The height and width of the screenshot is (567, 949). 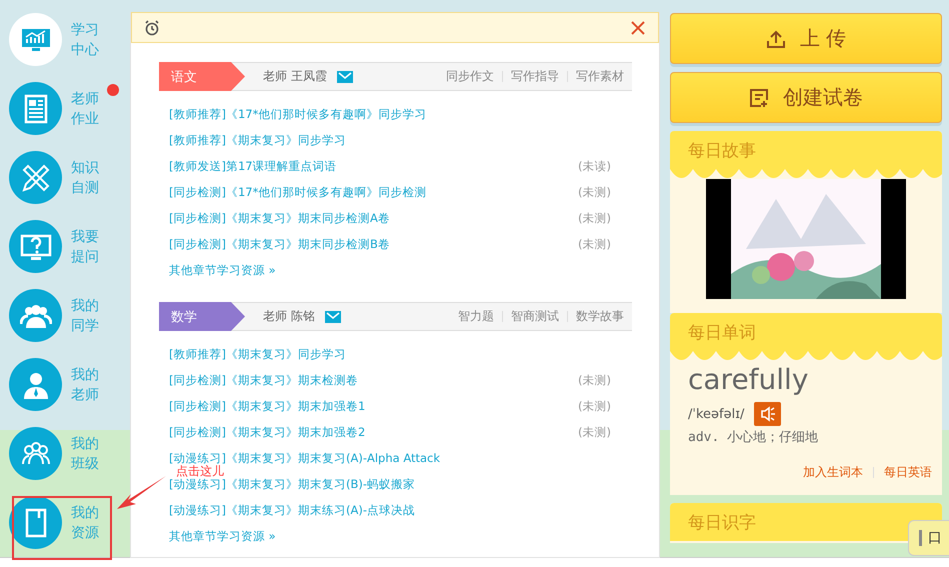 I want to click on close-icon, so click(x=638, y=28).